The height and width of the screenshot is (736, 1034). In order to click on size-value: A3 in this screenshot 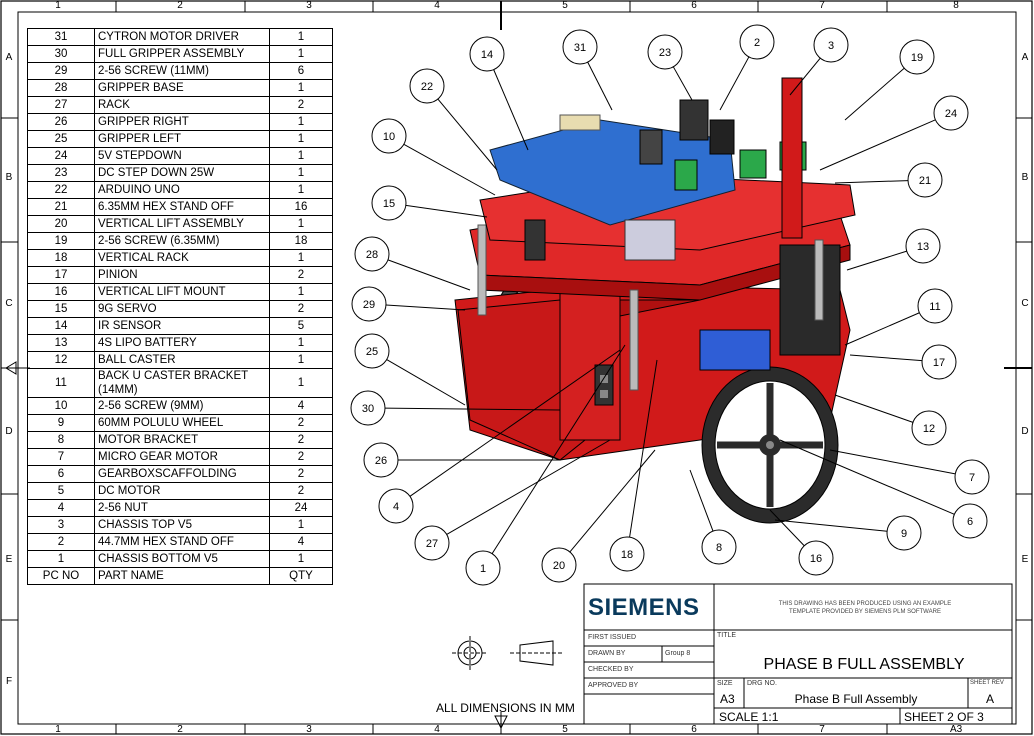, I will do `click(727, 699)`.